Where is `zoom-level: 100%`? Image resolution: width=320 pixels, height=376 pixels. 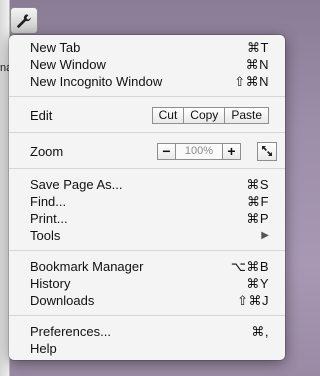 zoom-level: 100% is located at coordinates (199, 151).